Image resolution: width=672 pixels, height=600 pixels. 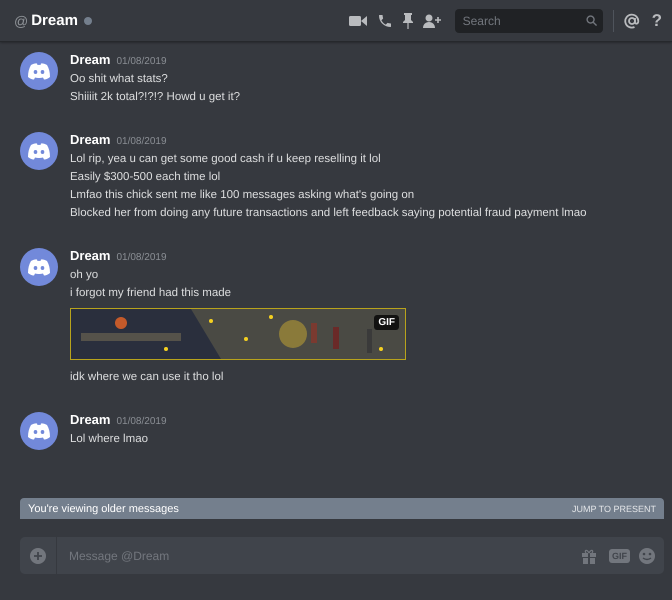 What do you see at coordinates (328, 213) in the screenshot?
I see `message-text: Blocked her from doing any future transactions and left feedback saying potential fraud payment lmao` at bounding box center [328, 213].